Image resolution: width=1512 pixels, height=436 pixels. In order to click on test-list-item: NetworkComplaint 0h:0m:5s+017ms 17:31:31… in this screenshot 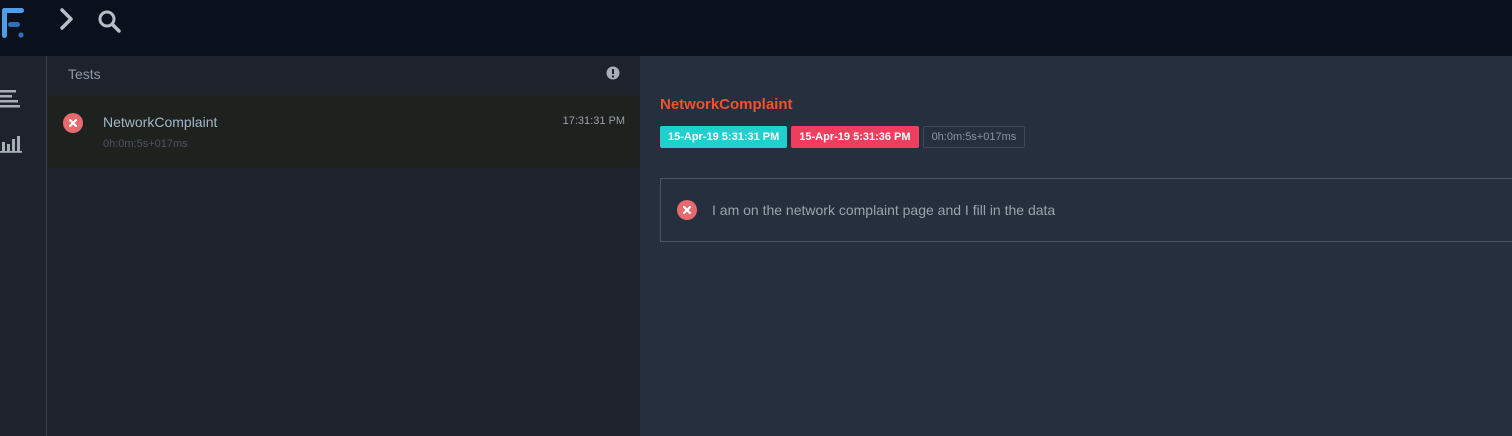, I will do `click(344, 131)`.